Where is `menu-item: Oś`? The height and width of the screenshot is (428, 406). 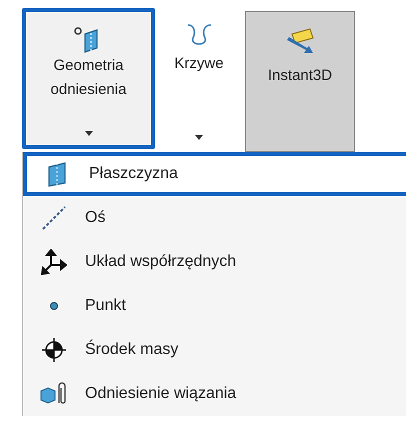 menu-item: Oś is located at coordinates (214, 218).